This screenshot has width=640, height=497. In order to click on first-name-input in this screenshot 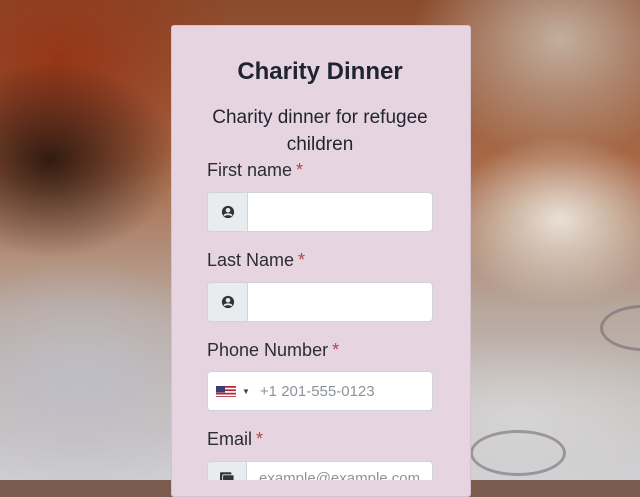, I will do `click(340, 212)`.